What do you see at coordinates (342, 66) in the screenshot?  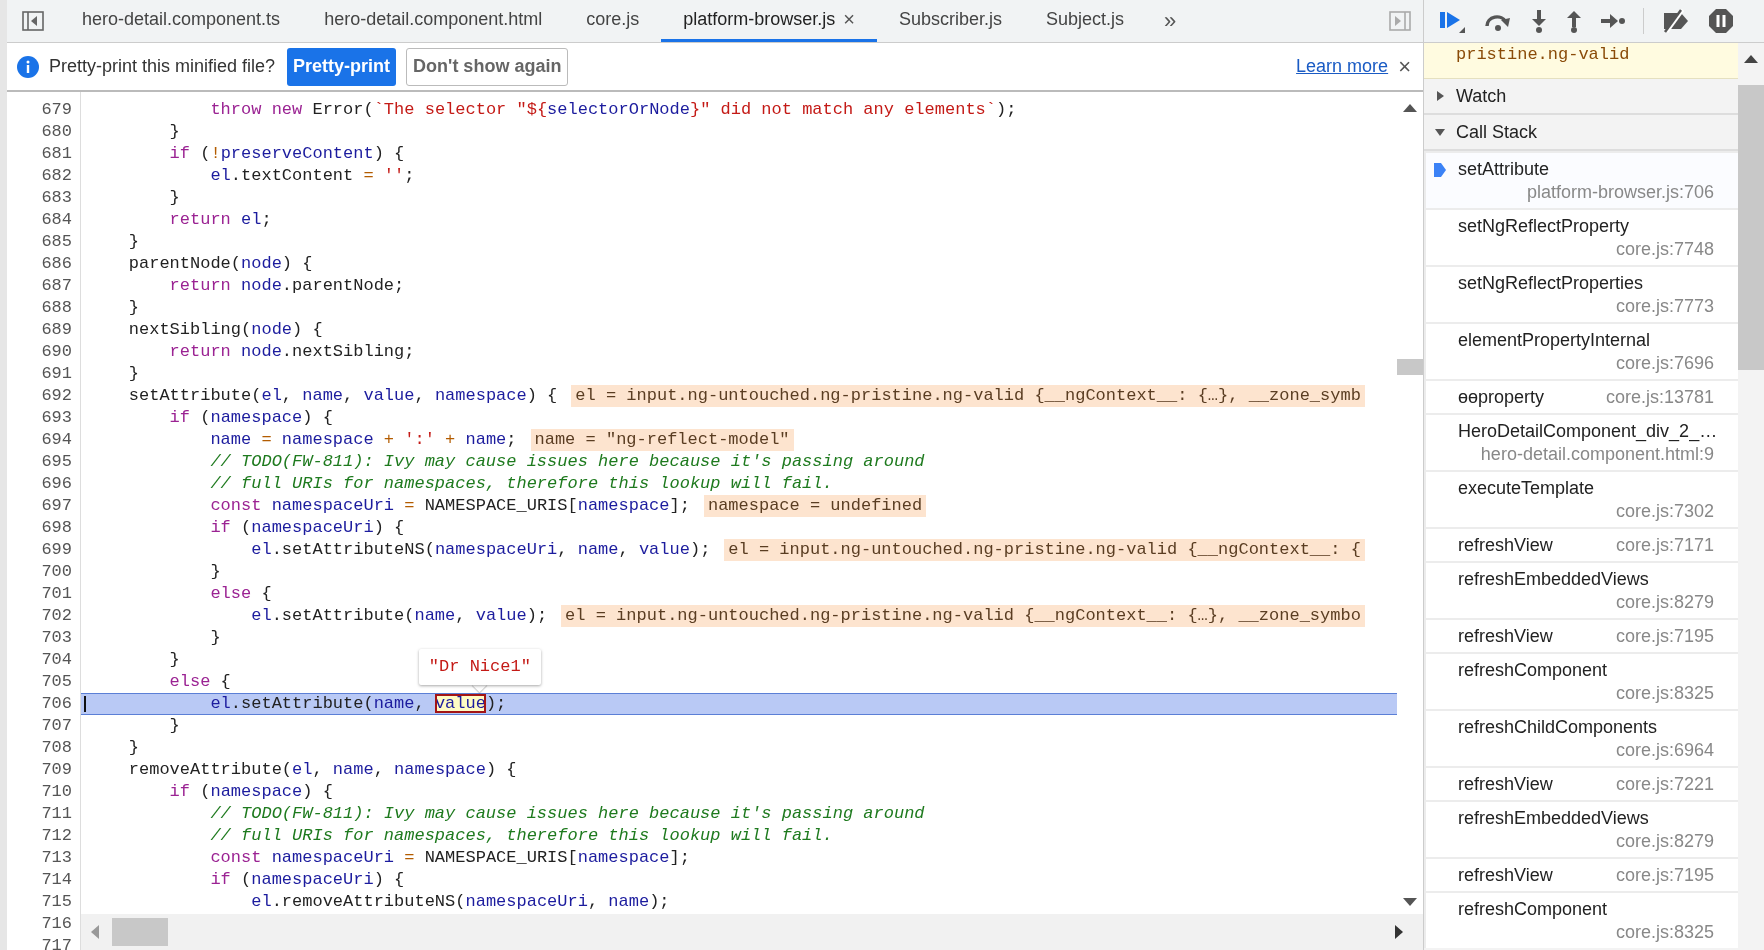 I see `pretty-print-button: Pretty-print` at bounding box center [342, 66].